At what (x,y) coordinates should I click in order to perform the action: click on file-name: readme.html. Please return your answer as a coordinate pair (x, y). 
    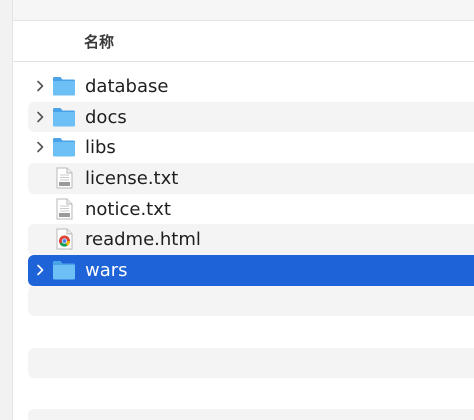
    Looking at the image, I should click on (143, 240).